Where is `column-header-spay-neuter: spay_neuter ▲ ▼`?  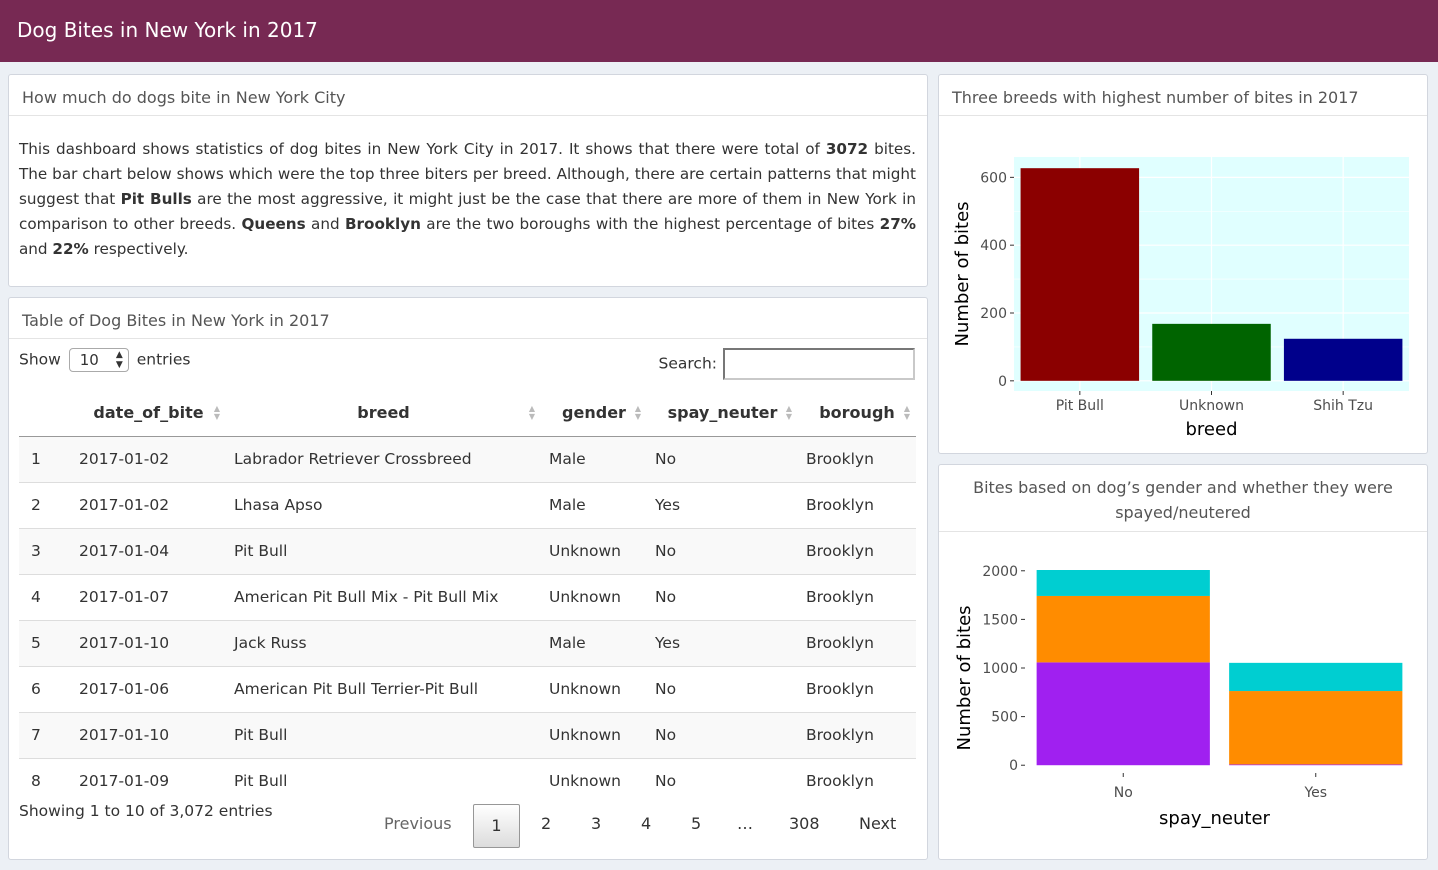
column-header-spay-neuter: spay_neuter ▲ ▼ is located at coordinates (722, 413).